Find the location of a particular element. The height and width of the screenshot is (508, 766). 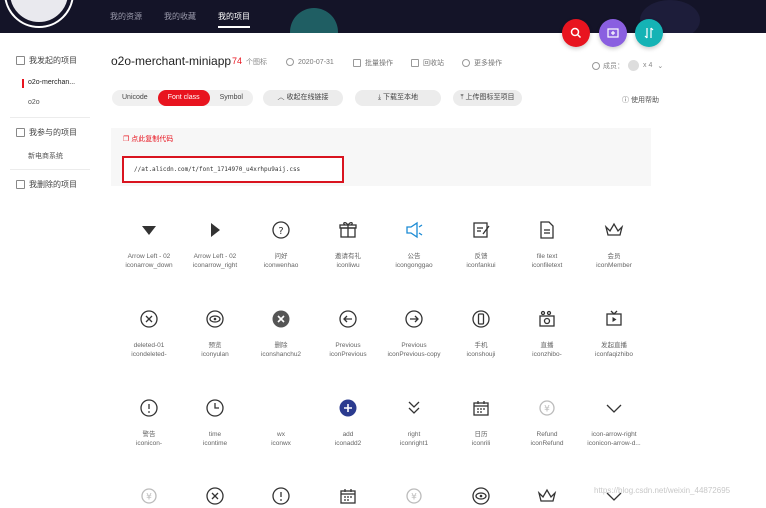

icon-card: 预览 iconyulan is located at coordinates (215, 333).